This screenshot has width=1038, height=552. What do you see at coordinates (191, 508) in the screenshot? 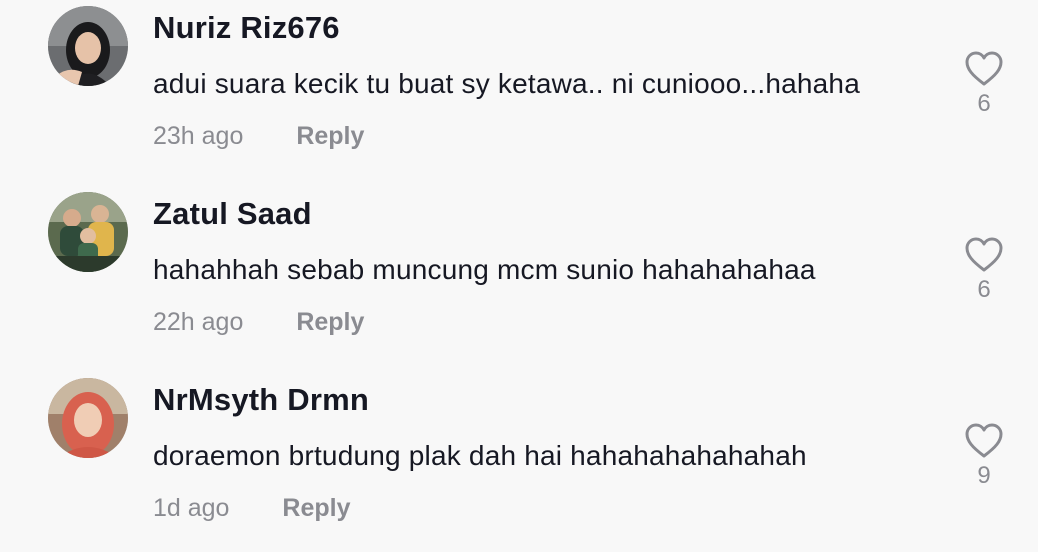
I see `comment-timestamp: 1d ago` at bounding box center [191, 508].